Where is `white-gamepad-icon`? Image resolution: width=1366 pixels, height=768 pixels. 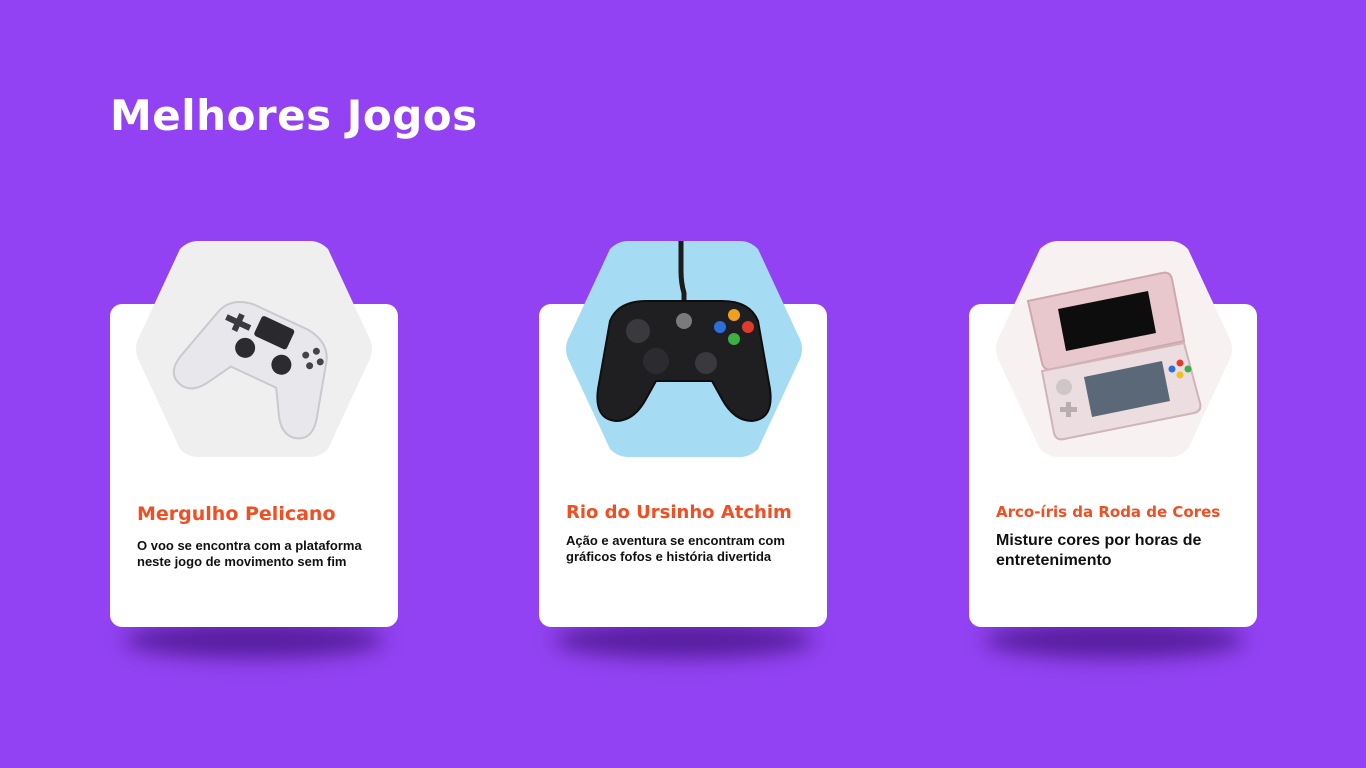 white-gamepad-icon is located at coordinates (254, 349).